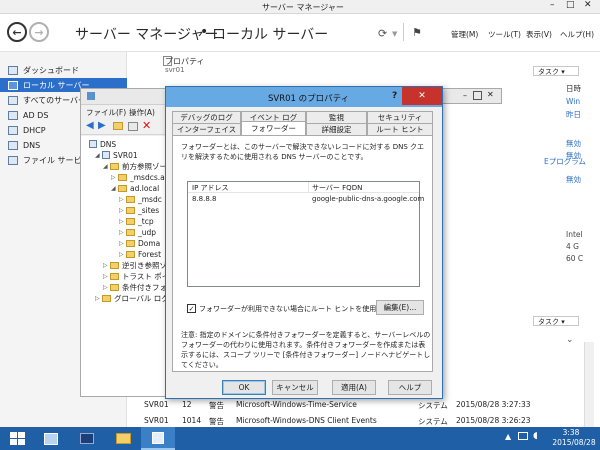 Image resolution: width=600 pixels, height=450 pixels. I want to click on root-hints-checkbox-label: フォワーダーが利用できない場合にルート ヒントを使用する, so click(294, 309).